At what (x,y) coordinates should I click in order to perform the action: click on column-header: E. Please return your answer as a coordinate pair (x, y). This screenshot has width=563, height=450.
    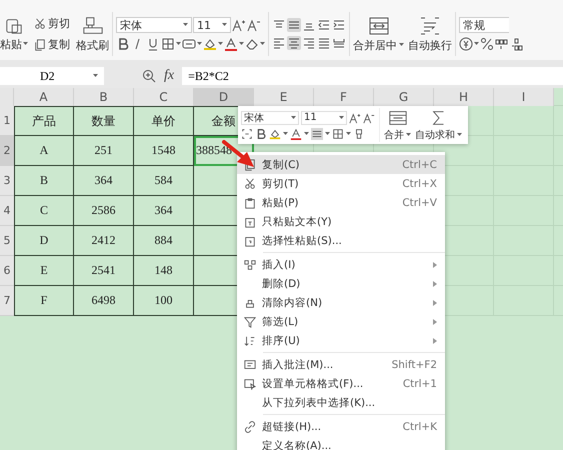
    Looking at the image, I should click on (284, 97).